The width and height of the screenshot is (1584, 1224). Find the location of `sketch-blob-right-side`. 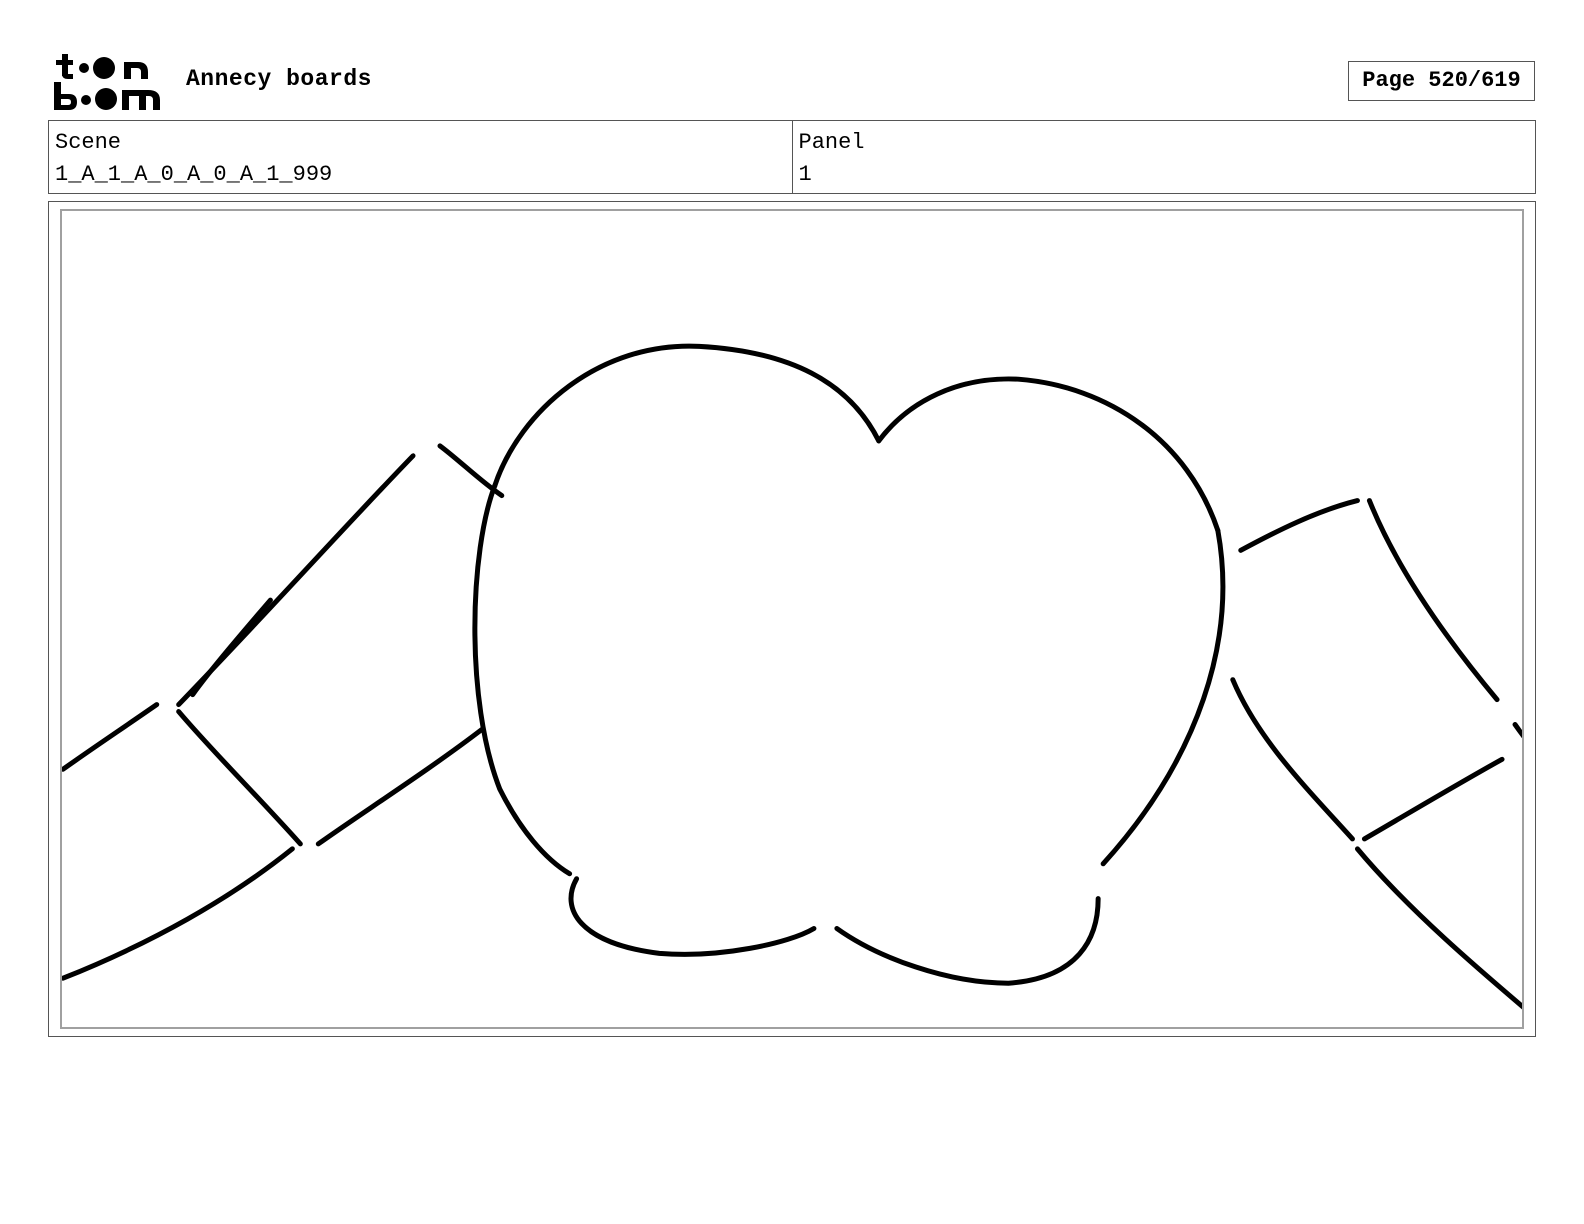

sketch-blob-right-side is located at coordinates (1163, 697).